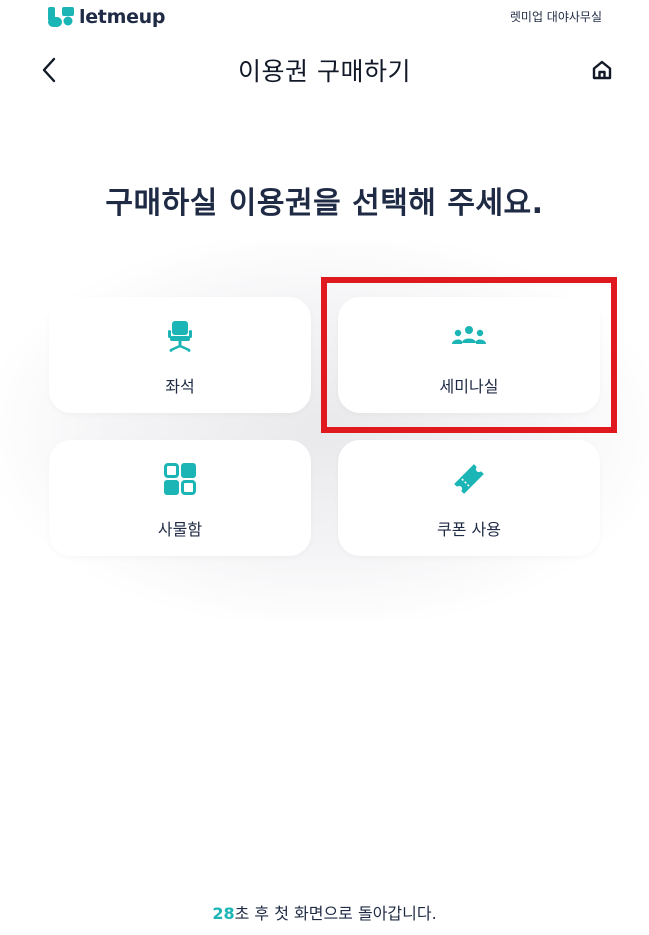 The width and height of the screenshot is (649, 935). I want to click on main-heading: 구매하실 이용권을 선택해 주세요., so click(324, 203).